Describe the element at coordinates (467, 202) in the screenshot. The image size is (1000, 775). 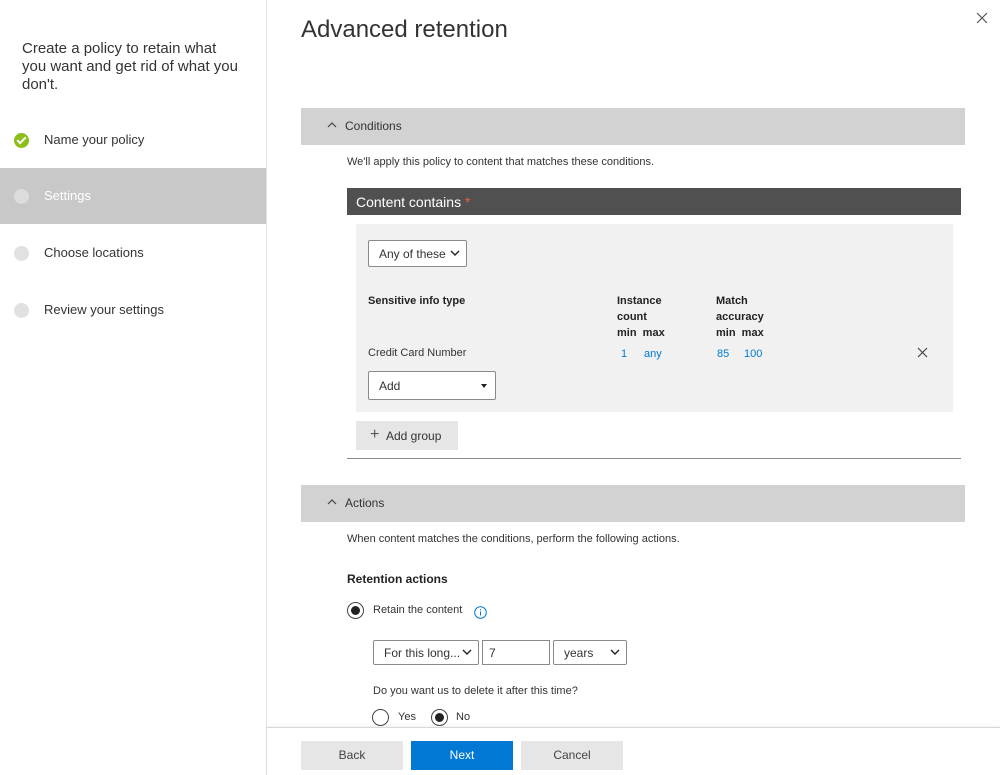
I see `required-mark: *` at that location.